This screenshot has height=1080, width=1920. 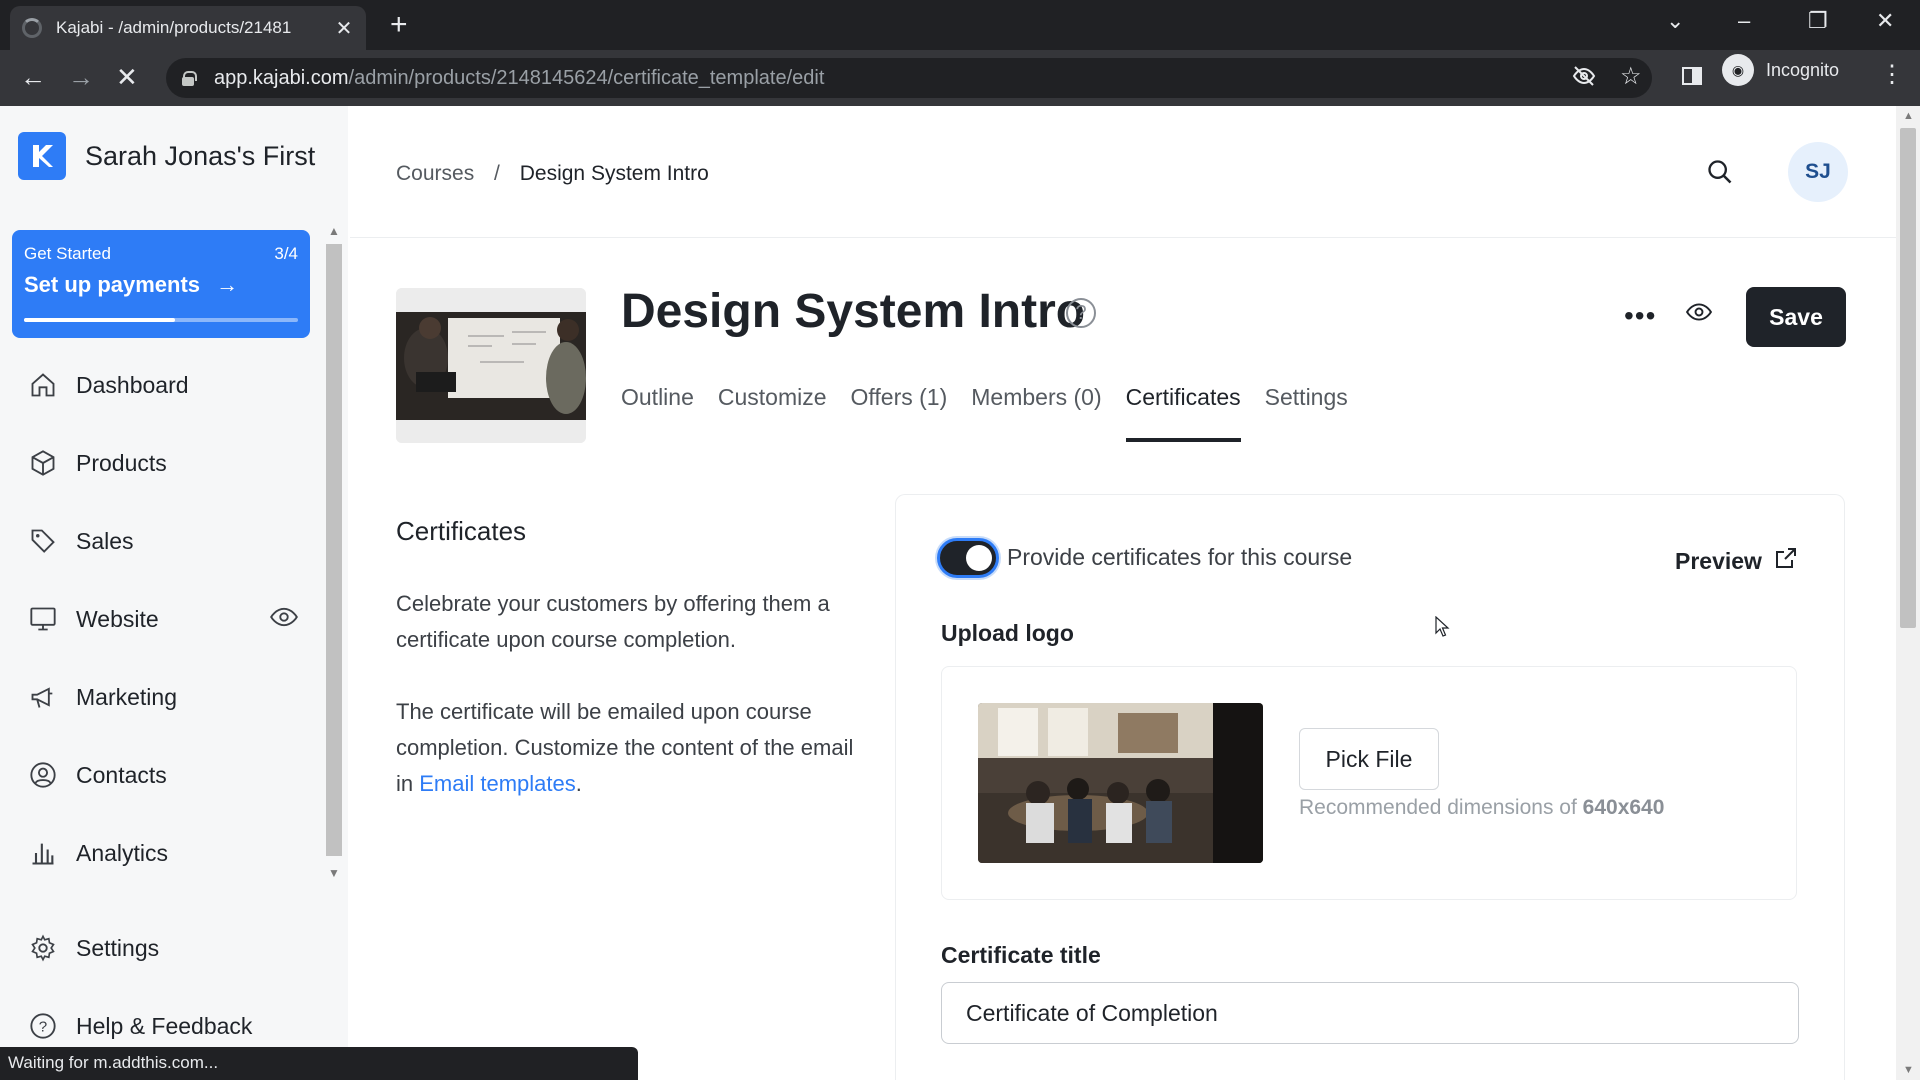 I want to click on new-tab-icon: +, so click(x=399, y=25).